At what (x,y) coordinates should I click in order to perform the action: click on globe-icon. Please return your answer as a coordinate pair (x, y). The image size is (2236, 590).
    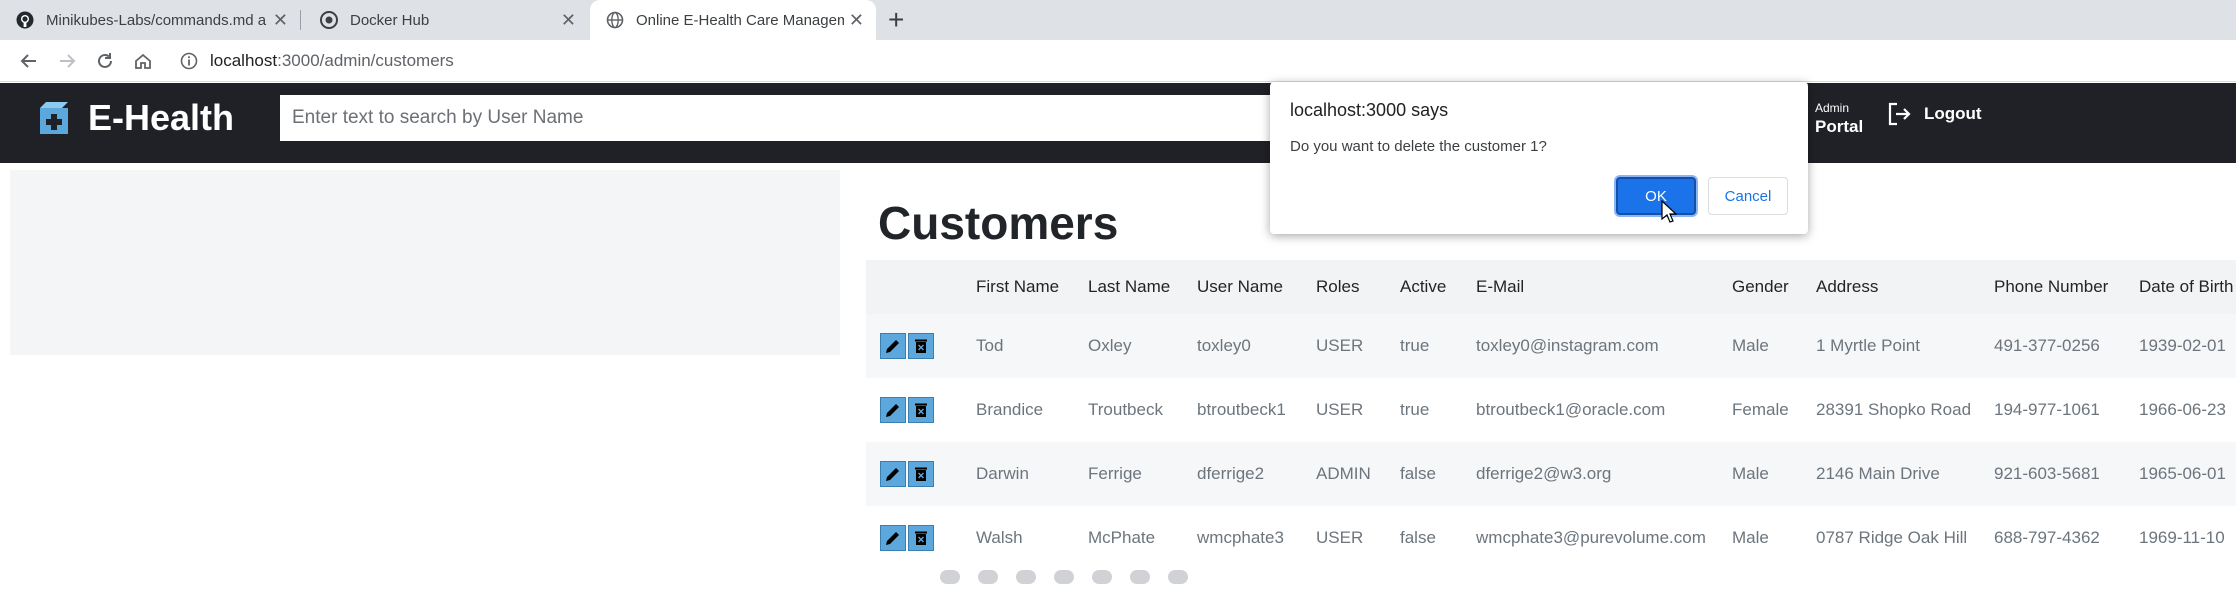
    Looking at the image, I should click on (615, 20).